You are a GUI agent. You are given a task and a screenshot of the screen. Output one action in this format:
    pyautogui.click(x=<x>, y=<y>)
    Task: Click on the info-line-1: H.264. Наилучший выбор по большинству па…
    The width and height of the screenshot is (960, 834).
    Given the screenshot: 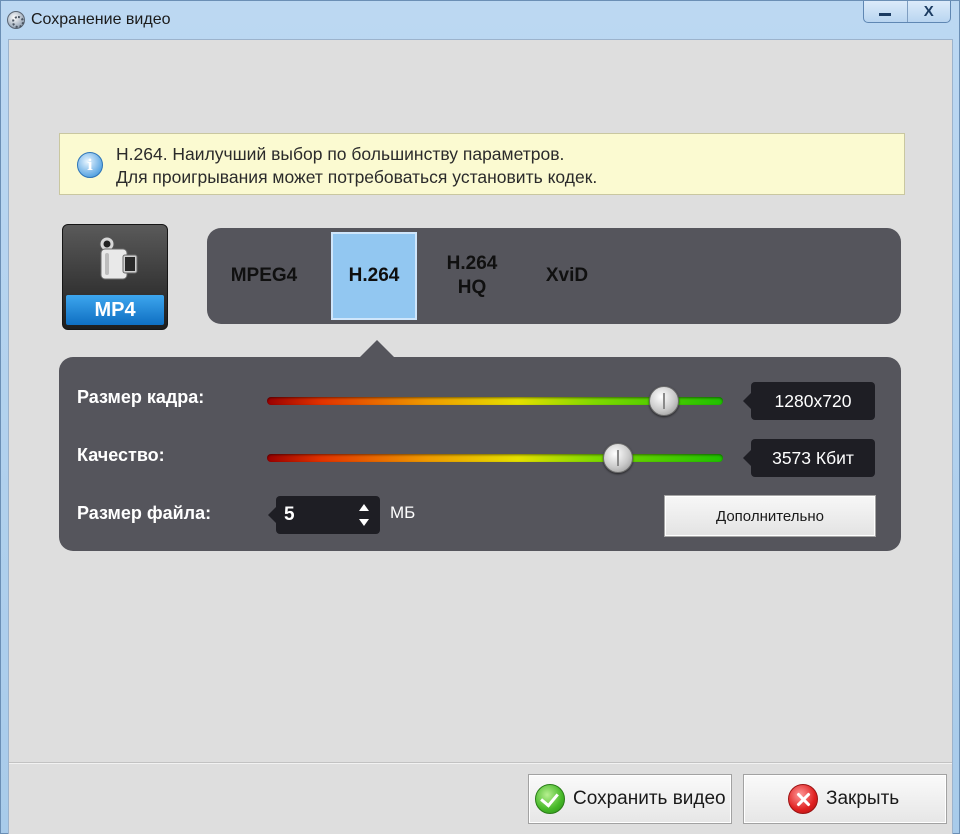 What is the action you would take?
    pyautogui.click(x=340, y=154)
    